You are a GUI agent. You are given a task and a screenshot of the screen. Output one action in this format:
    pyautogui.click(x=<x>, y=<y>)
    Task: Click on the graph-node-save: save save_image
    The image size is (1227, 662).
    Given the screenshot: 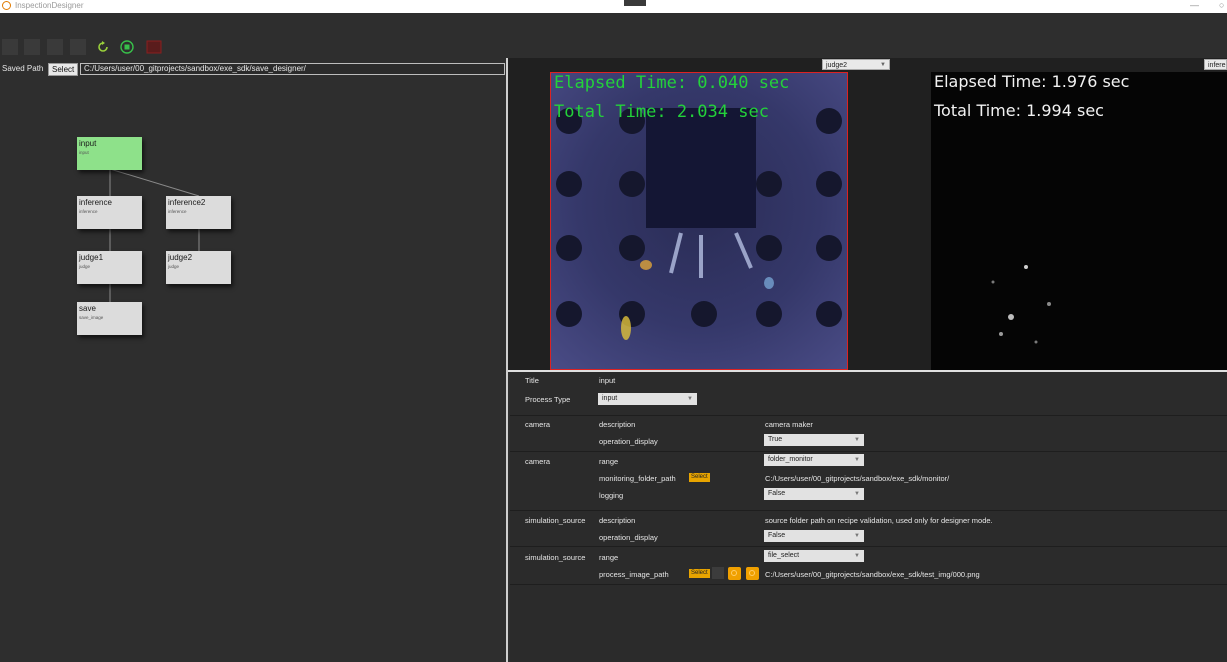 What is the action you would take?
    pyautogui.click(x=109, y=318)
    